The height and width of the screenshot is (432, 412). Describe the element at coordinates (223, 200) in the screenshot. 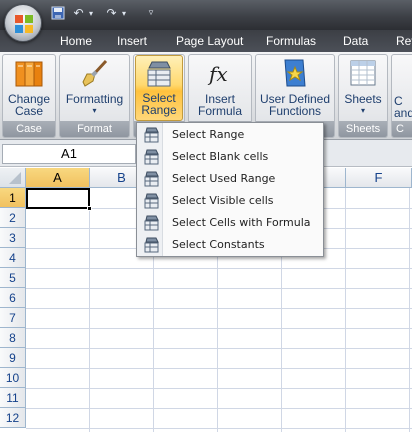

I see `menu-item-label: Select Visible cells` at that location.